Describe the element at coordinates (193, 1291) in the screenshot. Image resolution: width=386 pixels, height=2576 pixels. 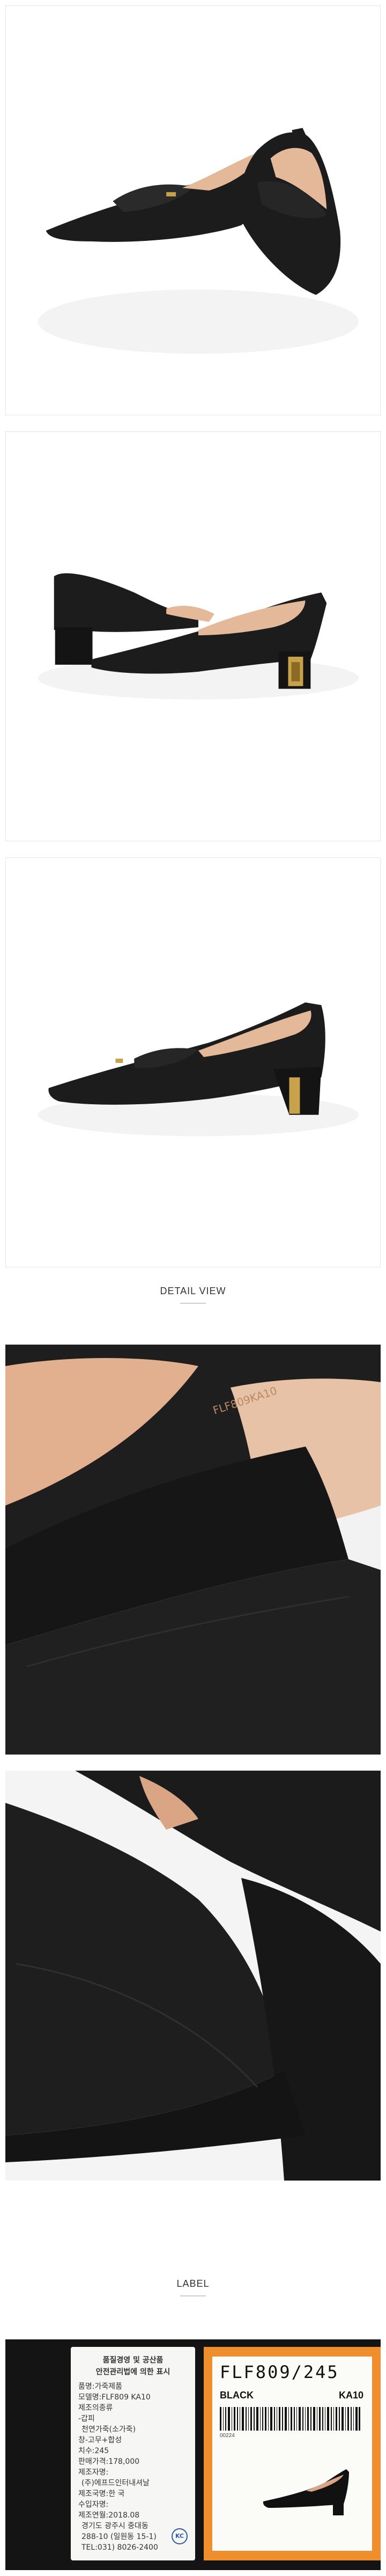
I see `detail-view-title: DETAIL VIEW` at that location.